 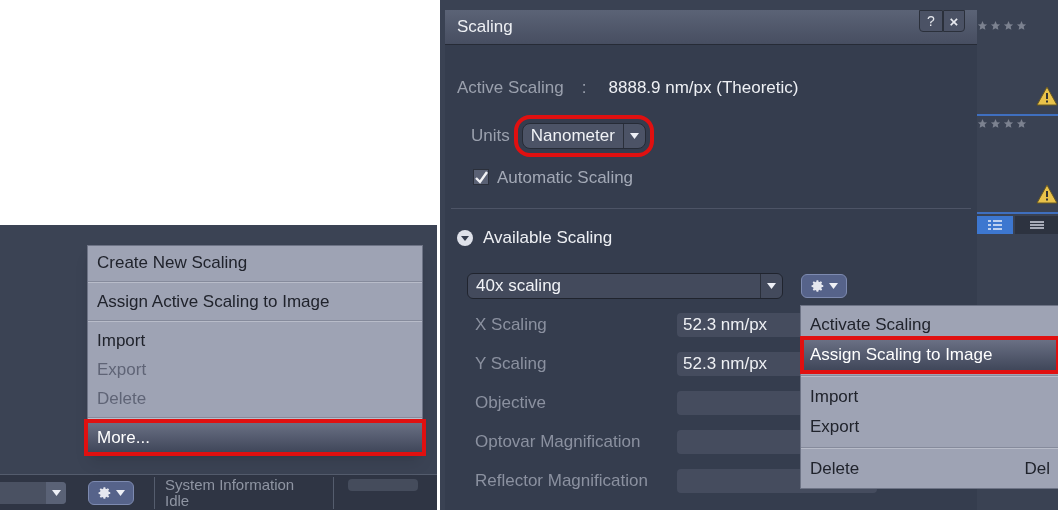 What do you see at coordinates (490, 135) in the screenshot?
I see `field-label: Units` at bounding box center [490, 135].